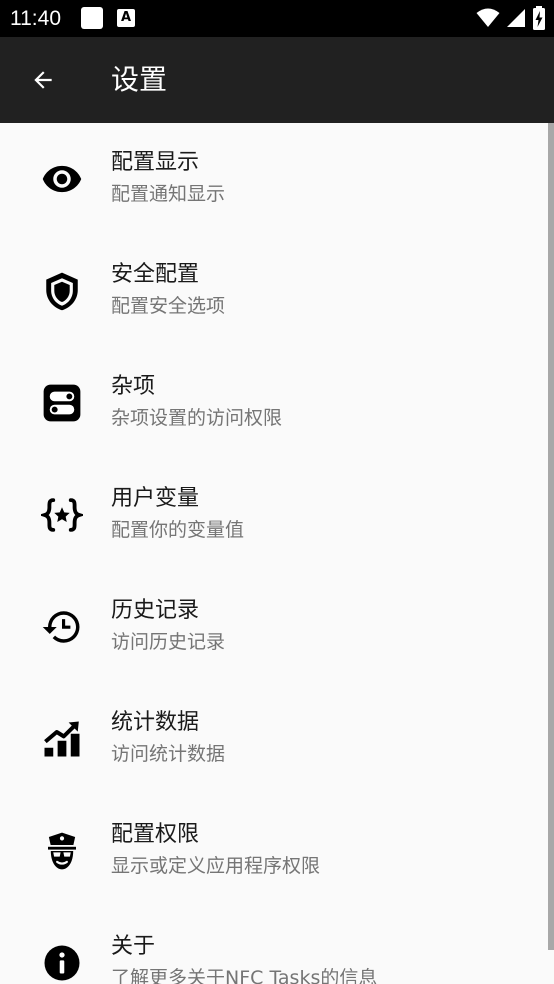 Image resolution: width=554 pixels, height=984 pixels. Describe the element at coordinates (62, 515) in the screenshot. I see `variable-icon` at that location.